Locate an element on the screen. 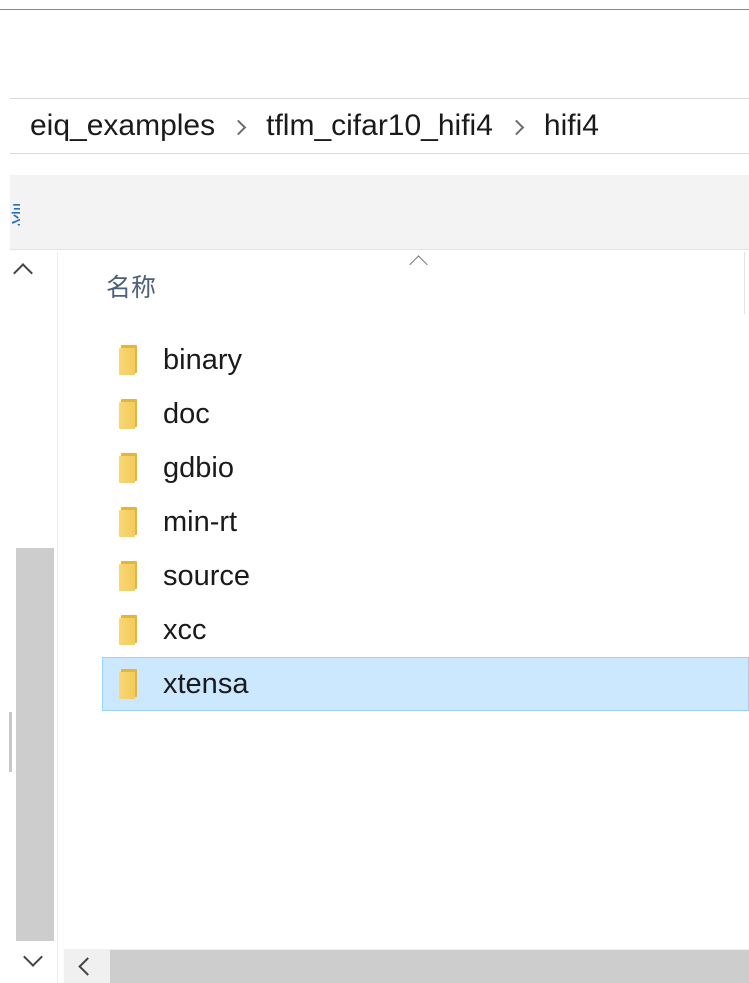  file-row-source: source is located at coordinates (425, 576).